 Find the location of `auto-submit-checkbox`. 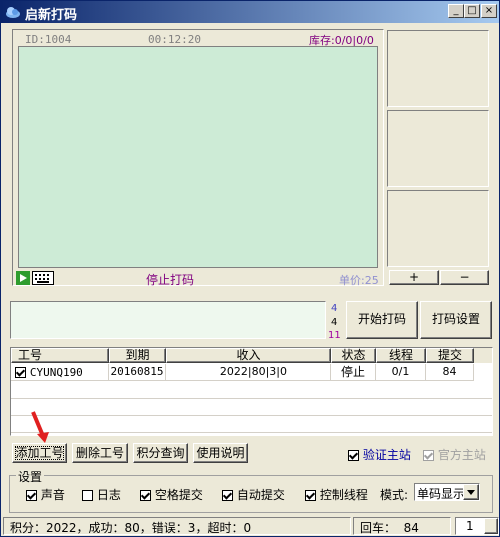

auto-submit-checkbox is located at coordinates (227, 495).